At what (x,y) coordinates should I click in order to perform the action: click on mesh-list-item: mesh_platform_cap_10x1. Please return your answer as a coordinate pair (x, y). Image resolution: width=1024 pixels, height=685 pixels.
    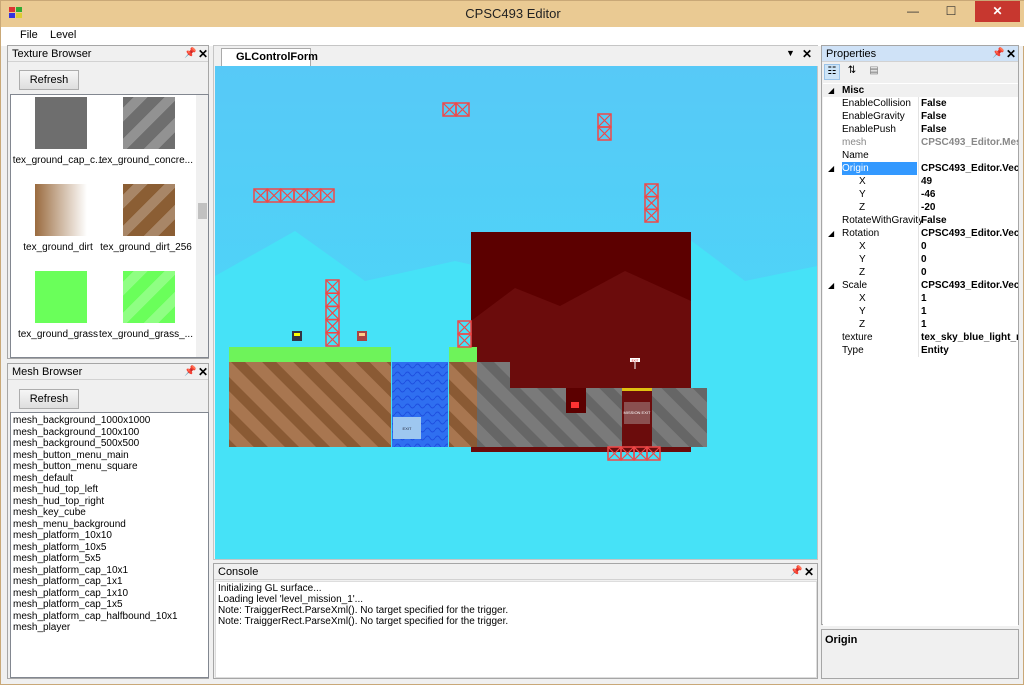
    Looking at the image, I should click on (109, 571).